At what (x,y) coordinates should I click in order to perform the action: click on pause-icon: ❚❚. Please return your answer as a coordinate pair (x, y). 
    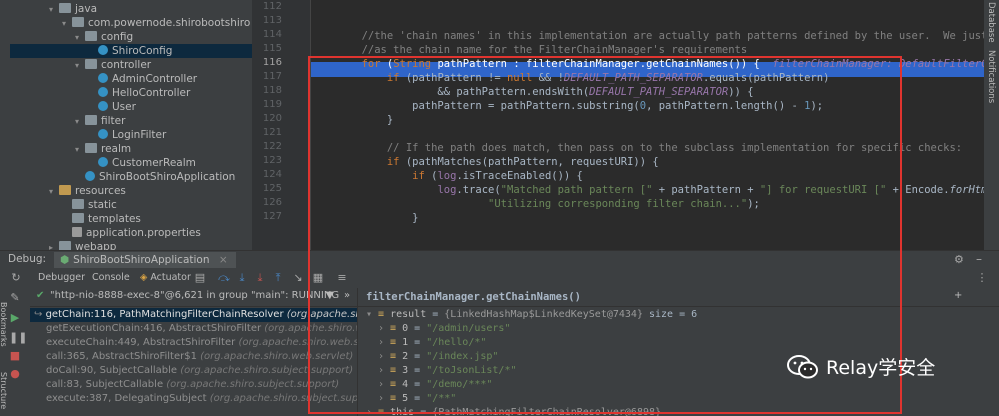
    Looking at the image, I should click on (18, 338).